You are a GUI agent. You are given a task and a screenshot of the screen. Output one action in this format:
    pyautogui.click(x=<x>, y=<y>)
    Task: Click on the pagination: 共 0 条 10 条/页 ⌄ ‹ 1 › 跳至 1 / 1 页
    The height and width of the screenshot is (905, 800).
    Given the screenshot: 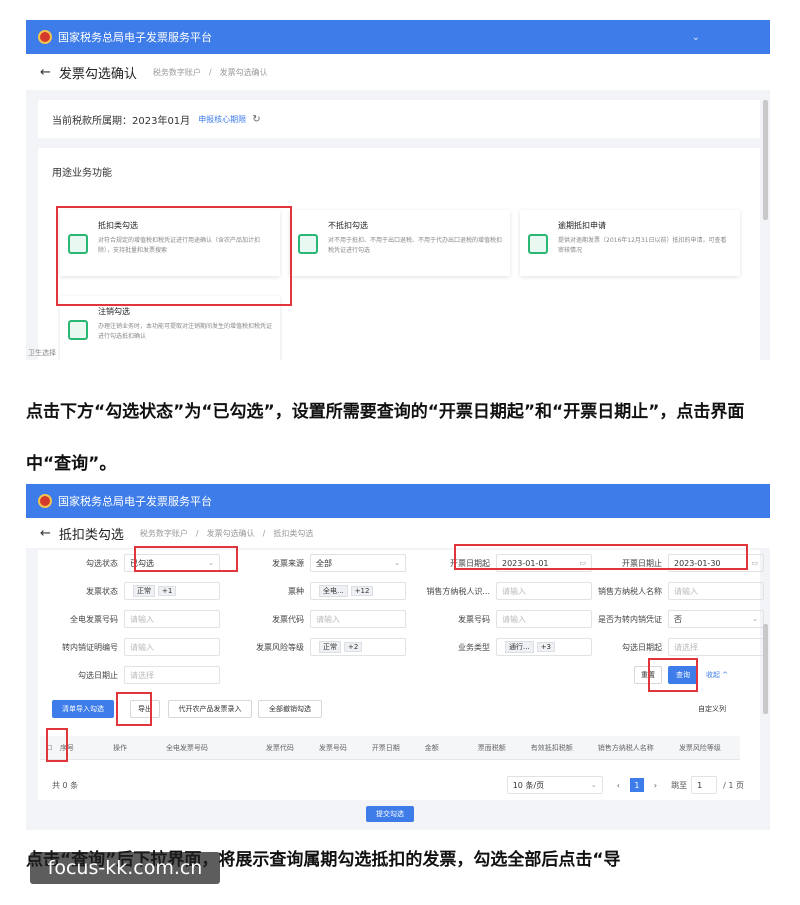 What is the action you would take?
    pyautogui.click(x=399, y=785)
    